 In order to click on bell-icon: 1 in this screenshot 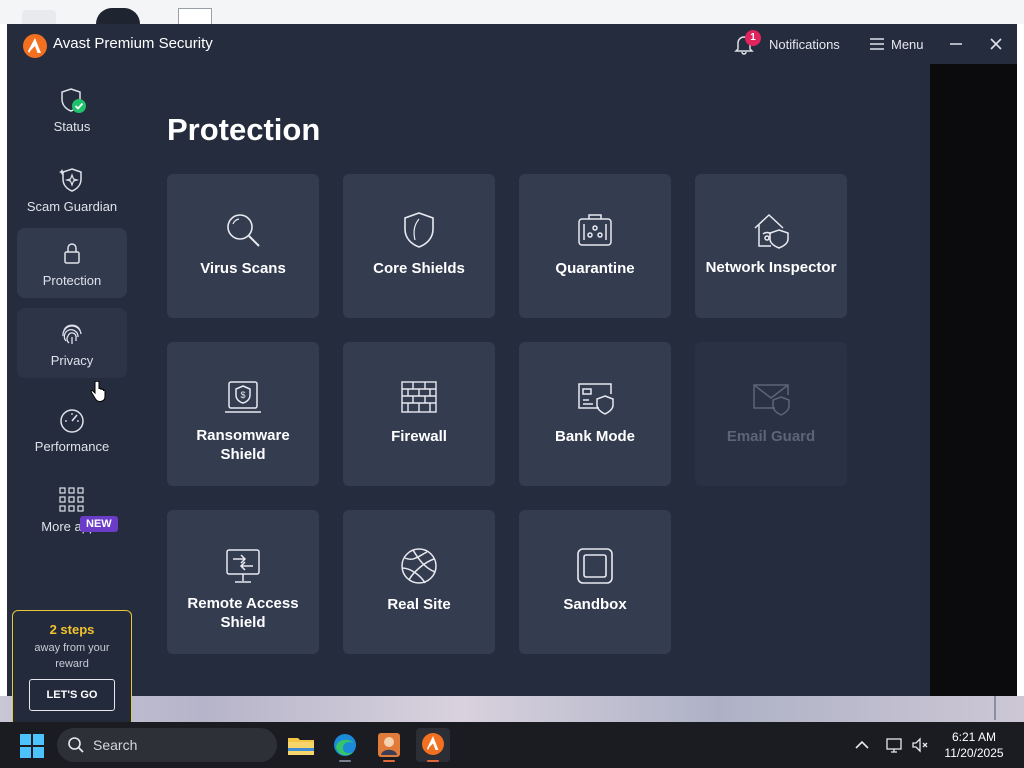, I will do `click(747, 42)`.